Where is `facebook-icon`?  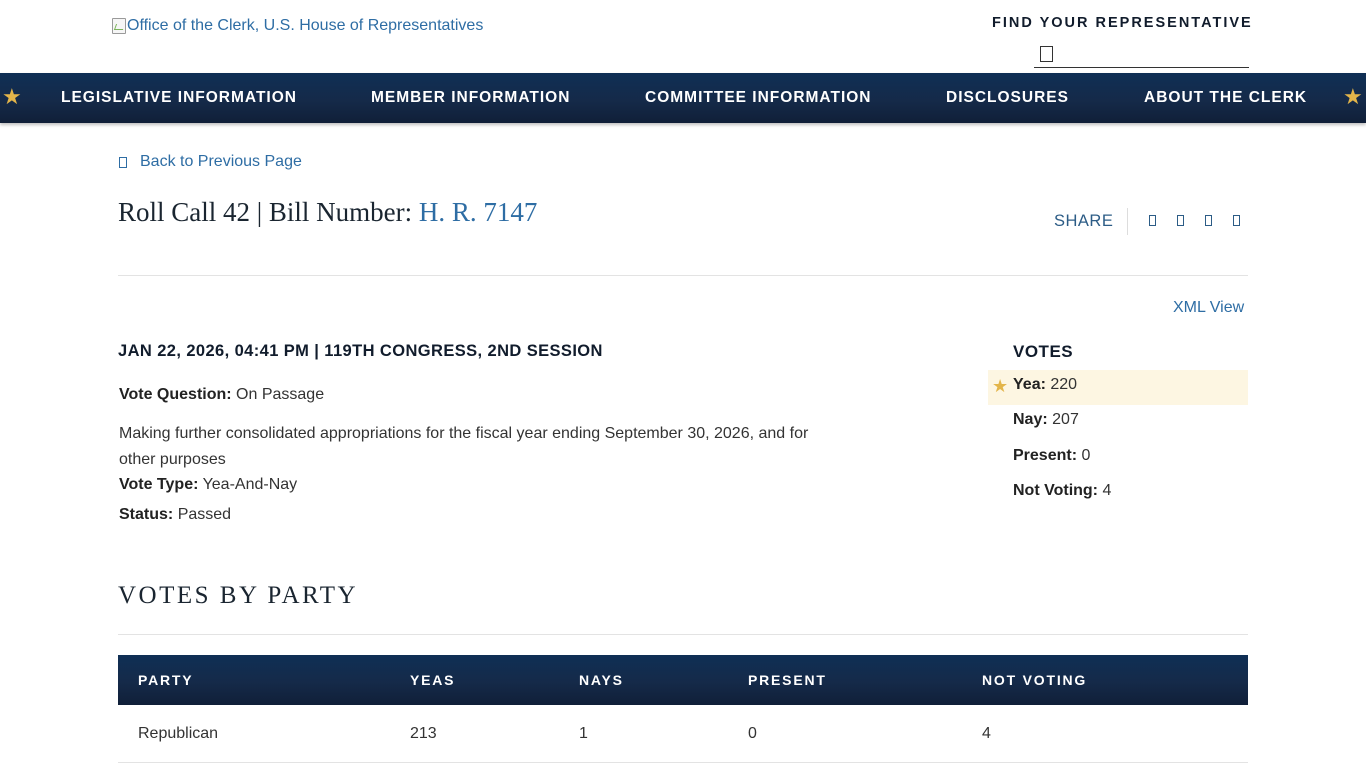 facebook-icon is located at coordinates (1152, 220).